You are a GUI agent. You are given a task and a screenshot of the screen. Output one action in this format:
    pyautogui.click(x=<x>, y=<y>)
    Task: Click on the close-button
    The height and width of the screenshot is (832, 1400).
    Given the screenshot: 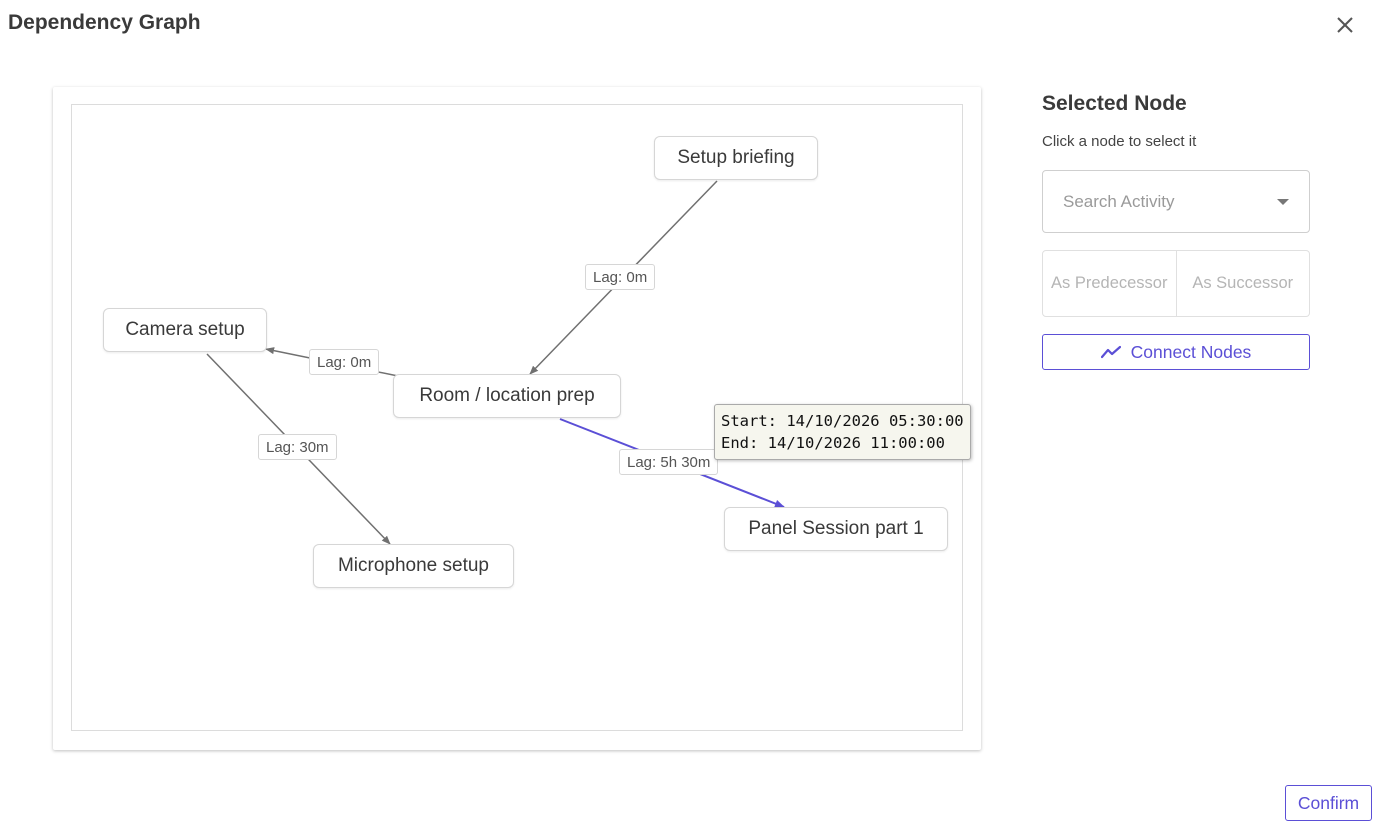 What is the action you would take?
    pyautogui.click(x=1345, y=25)
    